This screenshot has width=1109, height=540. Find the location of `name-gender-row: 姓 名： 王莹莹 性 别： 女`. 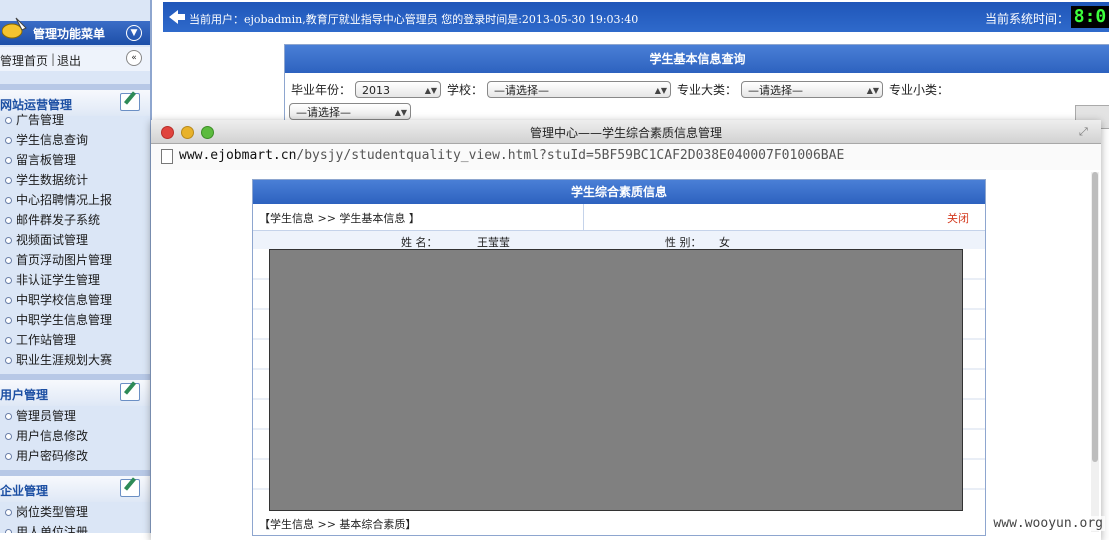

name-gender-row: 姓 名： 王莹莹 性 别： 女 is located at coordinates (619, 240).